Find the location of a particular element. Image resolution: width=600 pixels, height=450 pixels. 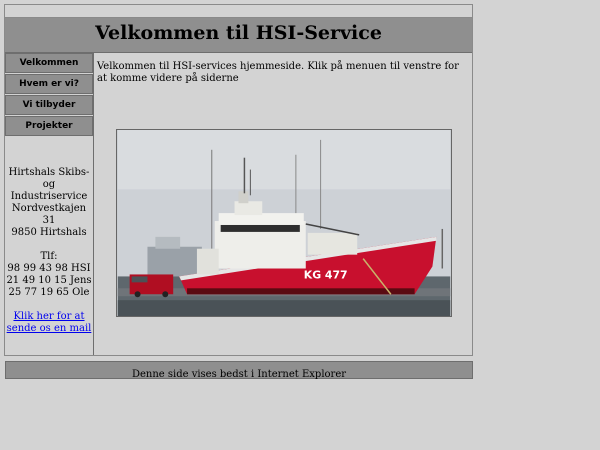

nav-item-hvem-er-vi: Hvem er vi? is located at coordinates (49, 84).